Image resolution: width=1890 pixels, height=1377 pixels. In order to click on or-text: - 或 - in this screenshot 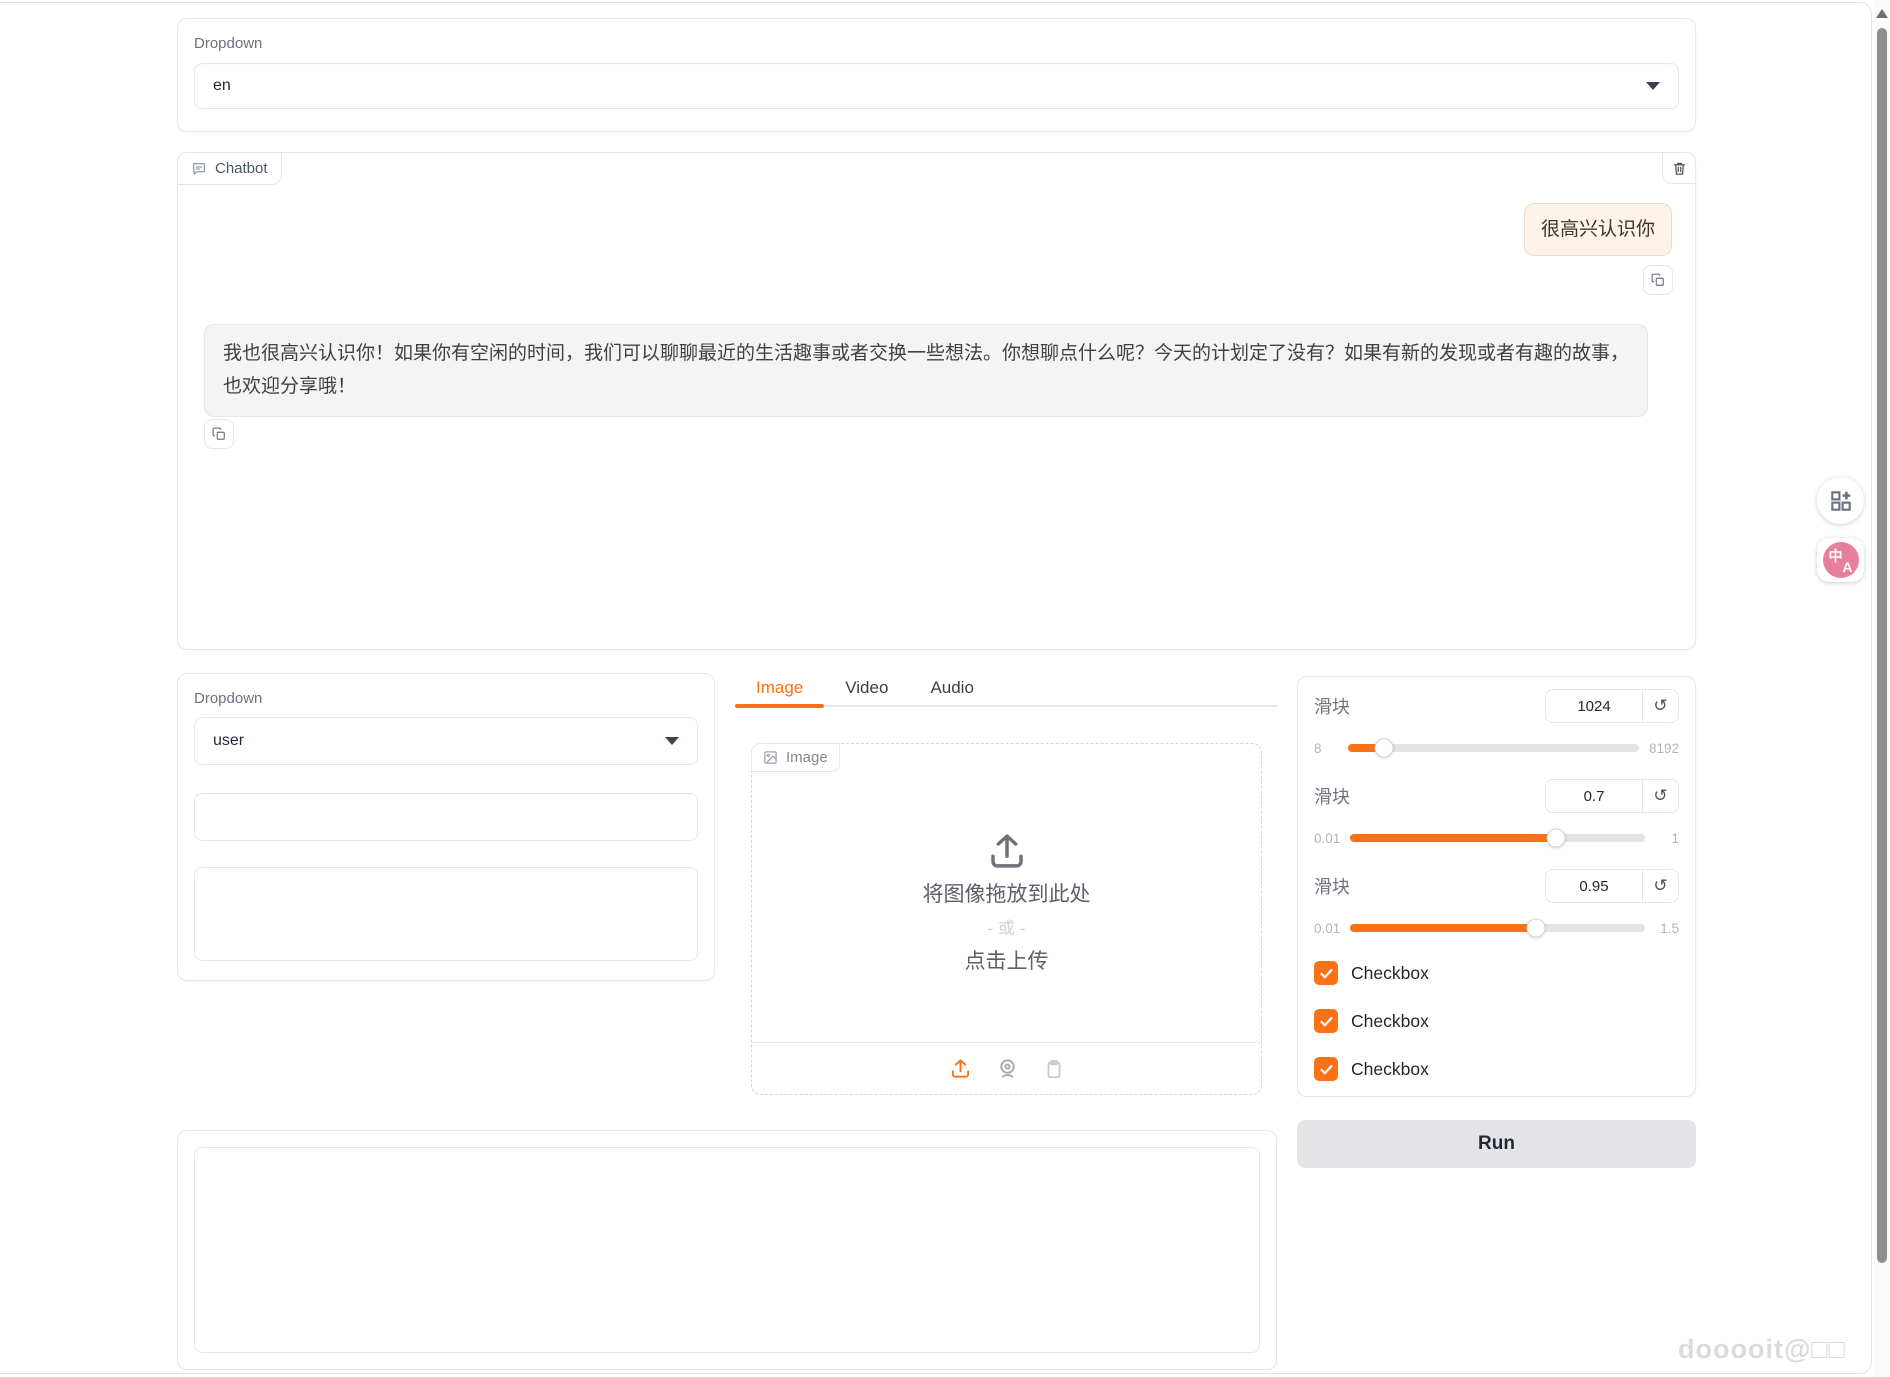, I will do `click(1006, 928)`.